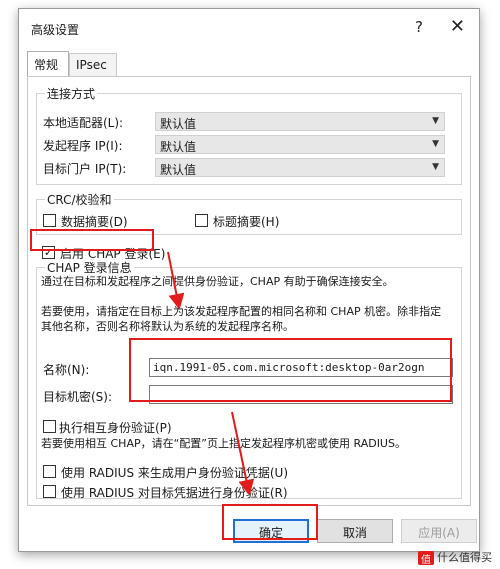 This screenshot has height=569, width=500. What do you see at coordinates (211, 373) in the screenshot?
I see `annotation-arrows` at bounding box center [211, 373].